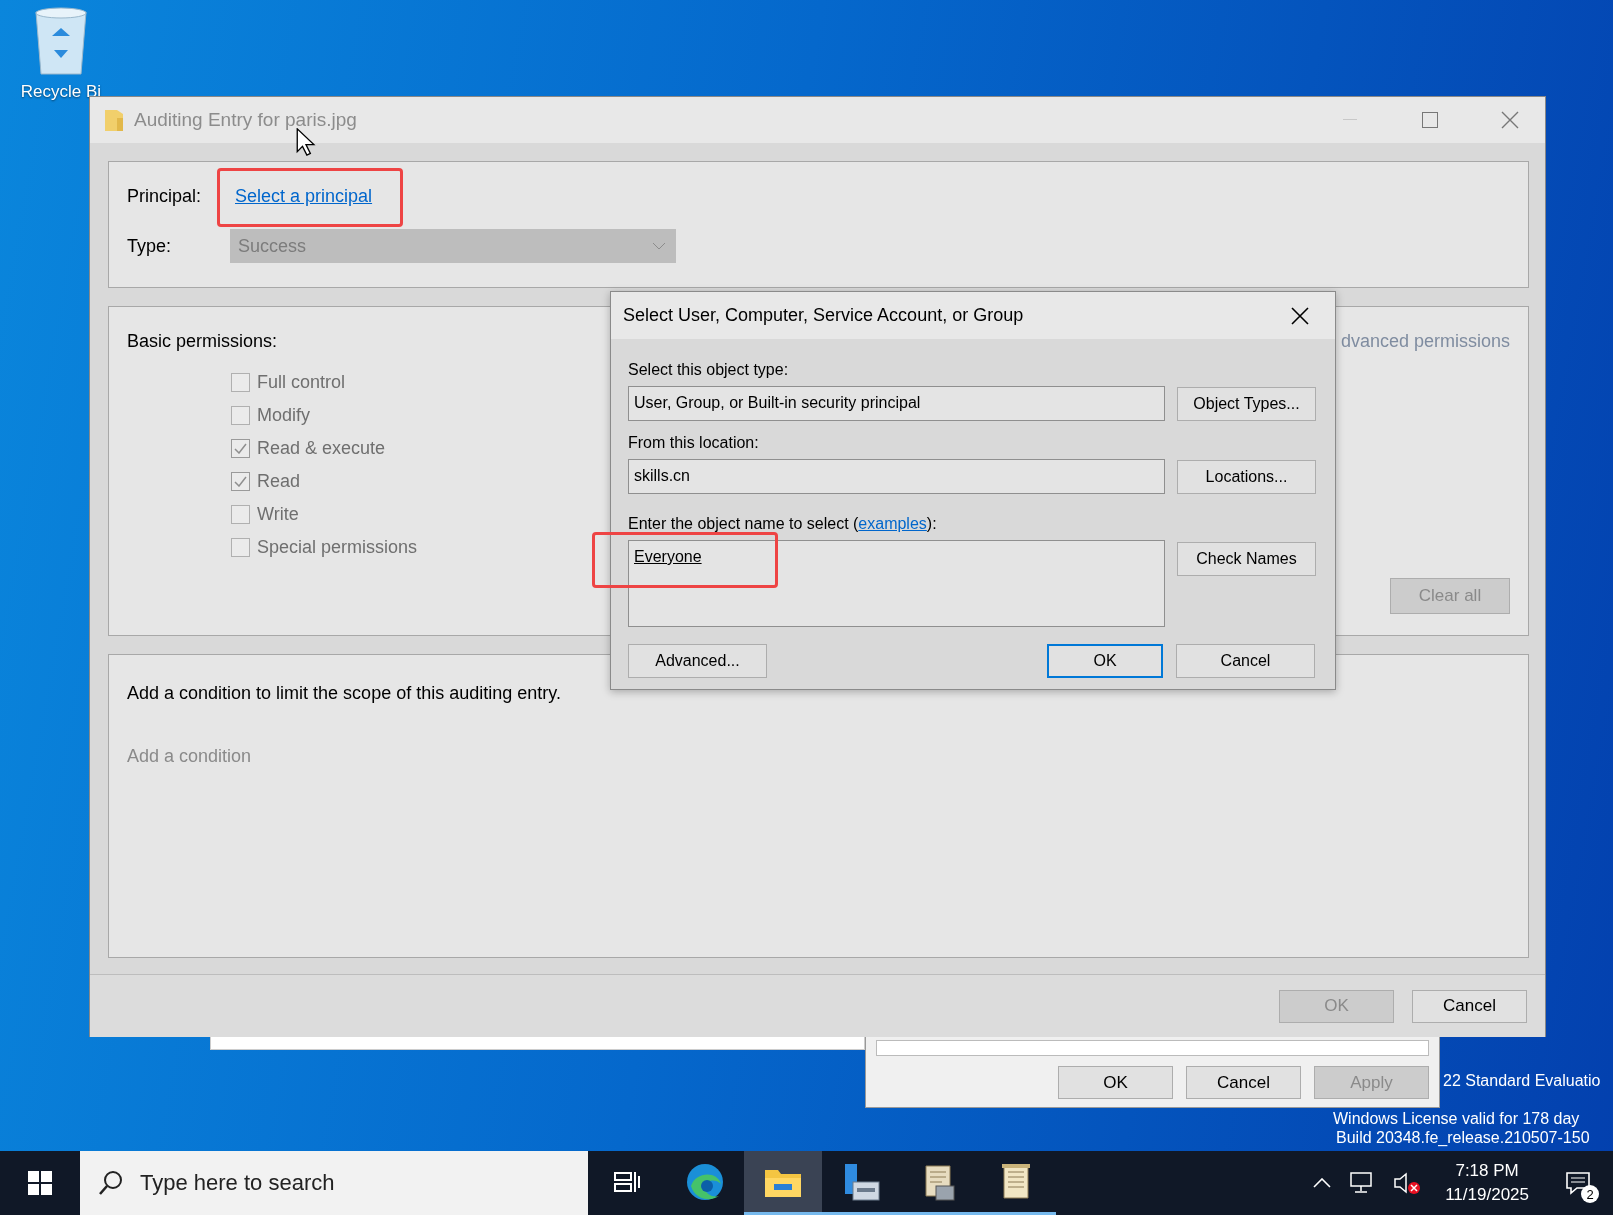  I want to click on examples-link: examples, so click(892, 523).